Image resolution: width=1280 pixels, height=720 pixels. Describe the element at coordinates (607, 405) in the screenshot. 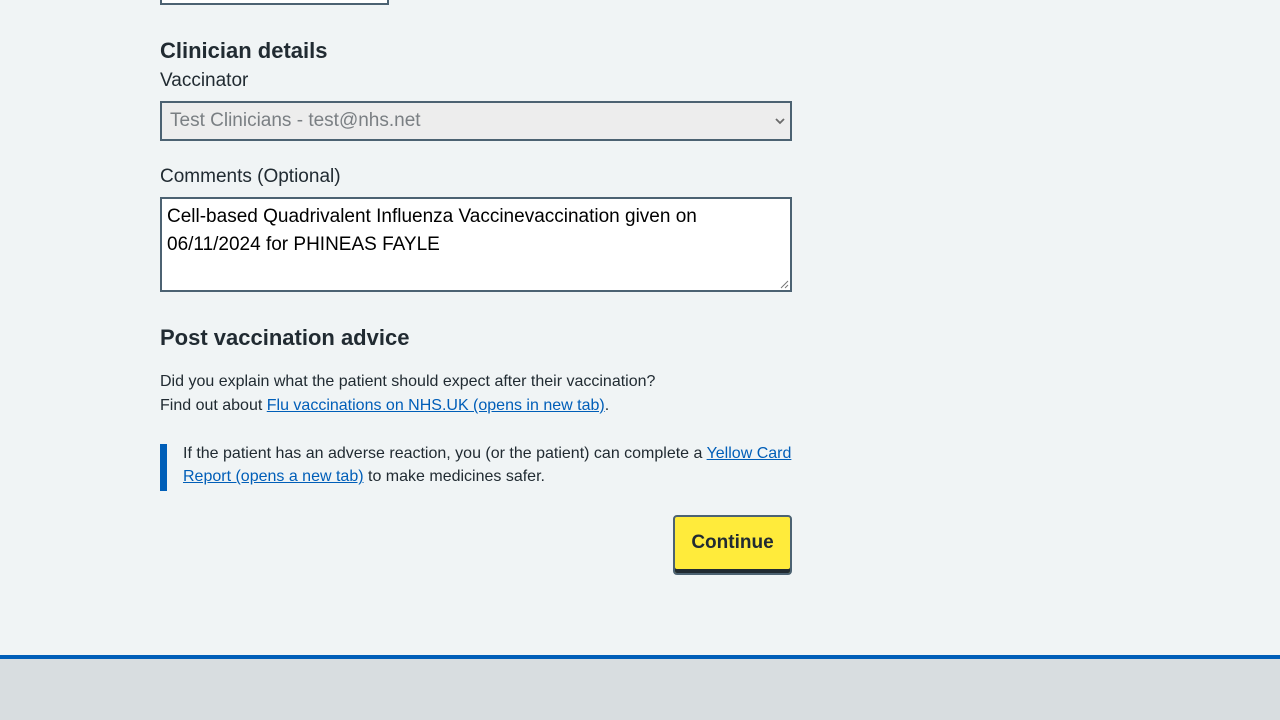

I see `find-out-suffix: .` at that location.